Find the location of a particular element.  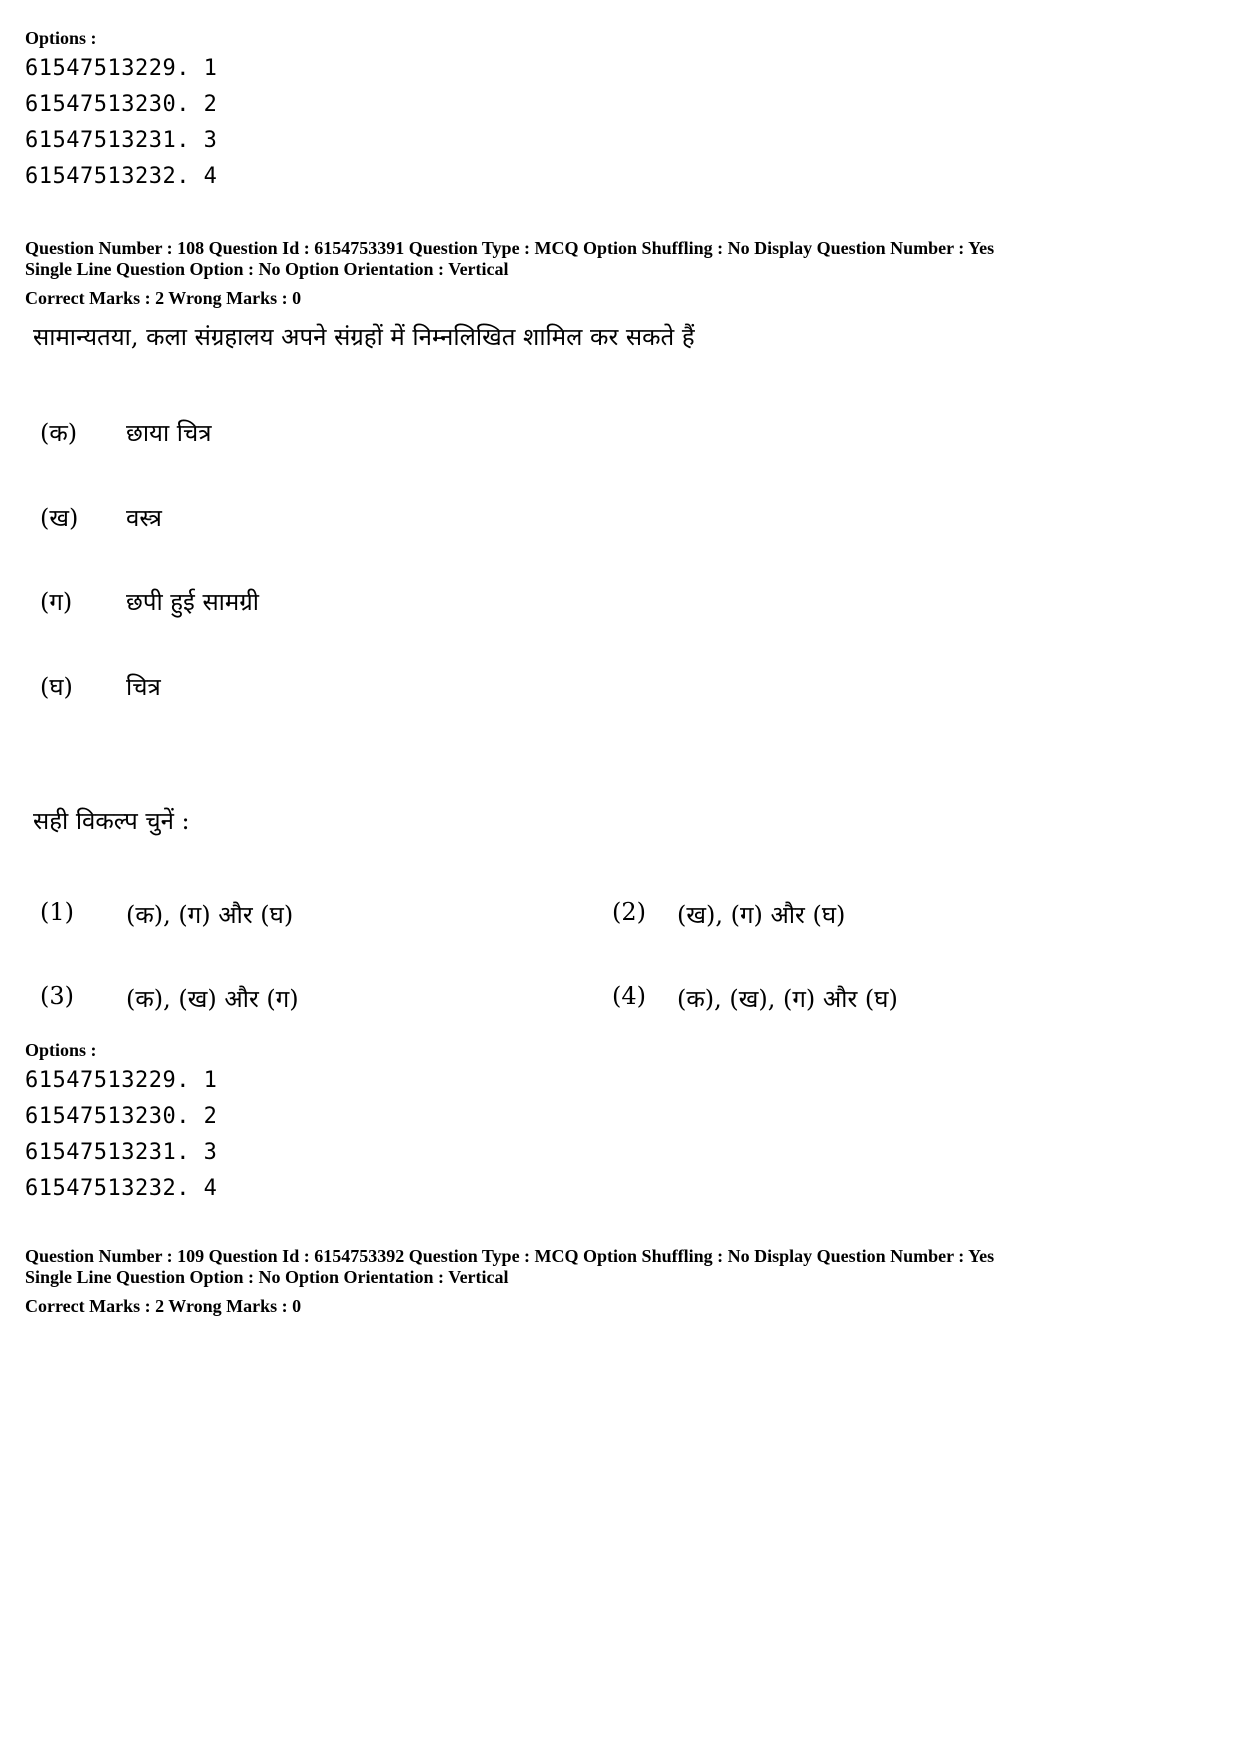

choice-number: (3) is located at coordinates (57, 996).